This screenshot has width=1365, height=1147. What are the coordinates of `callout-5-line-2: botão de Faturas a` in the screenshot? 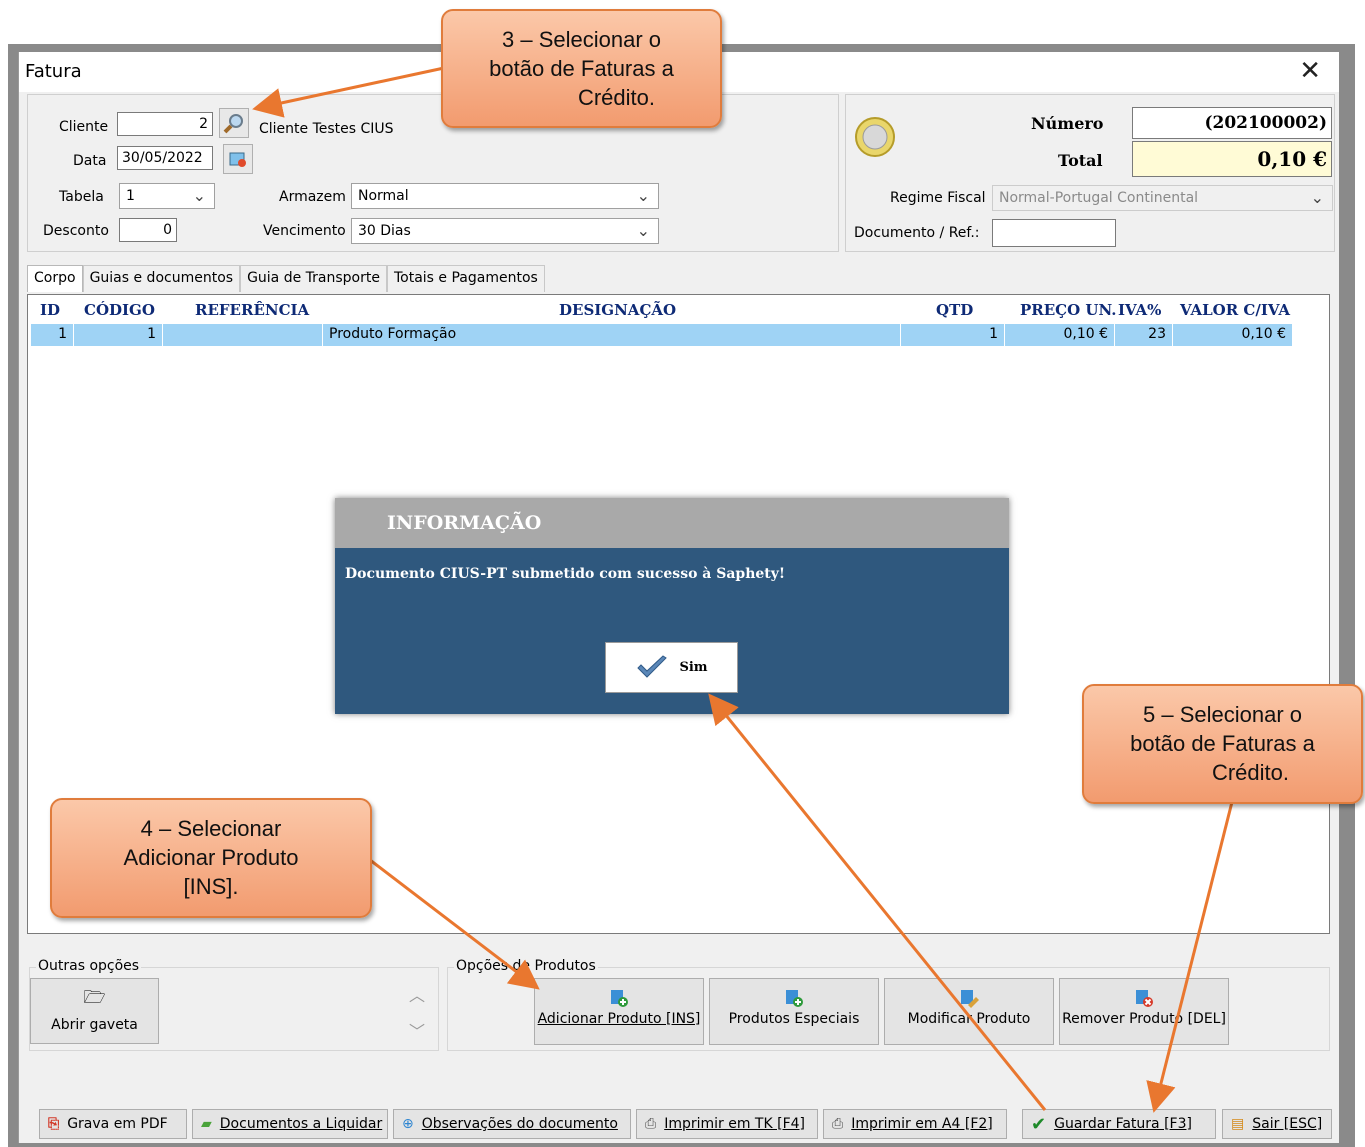 It's located at (1222, 743).